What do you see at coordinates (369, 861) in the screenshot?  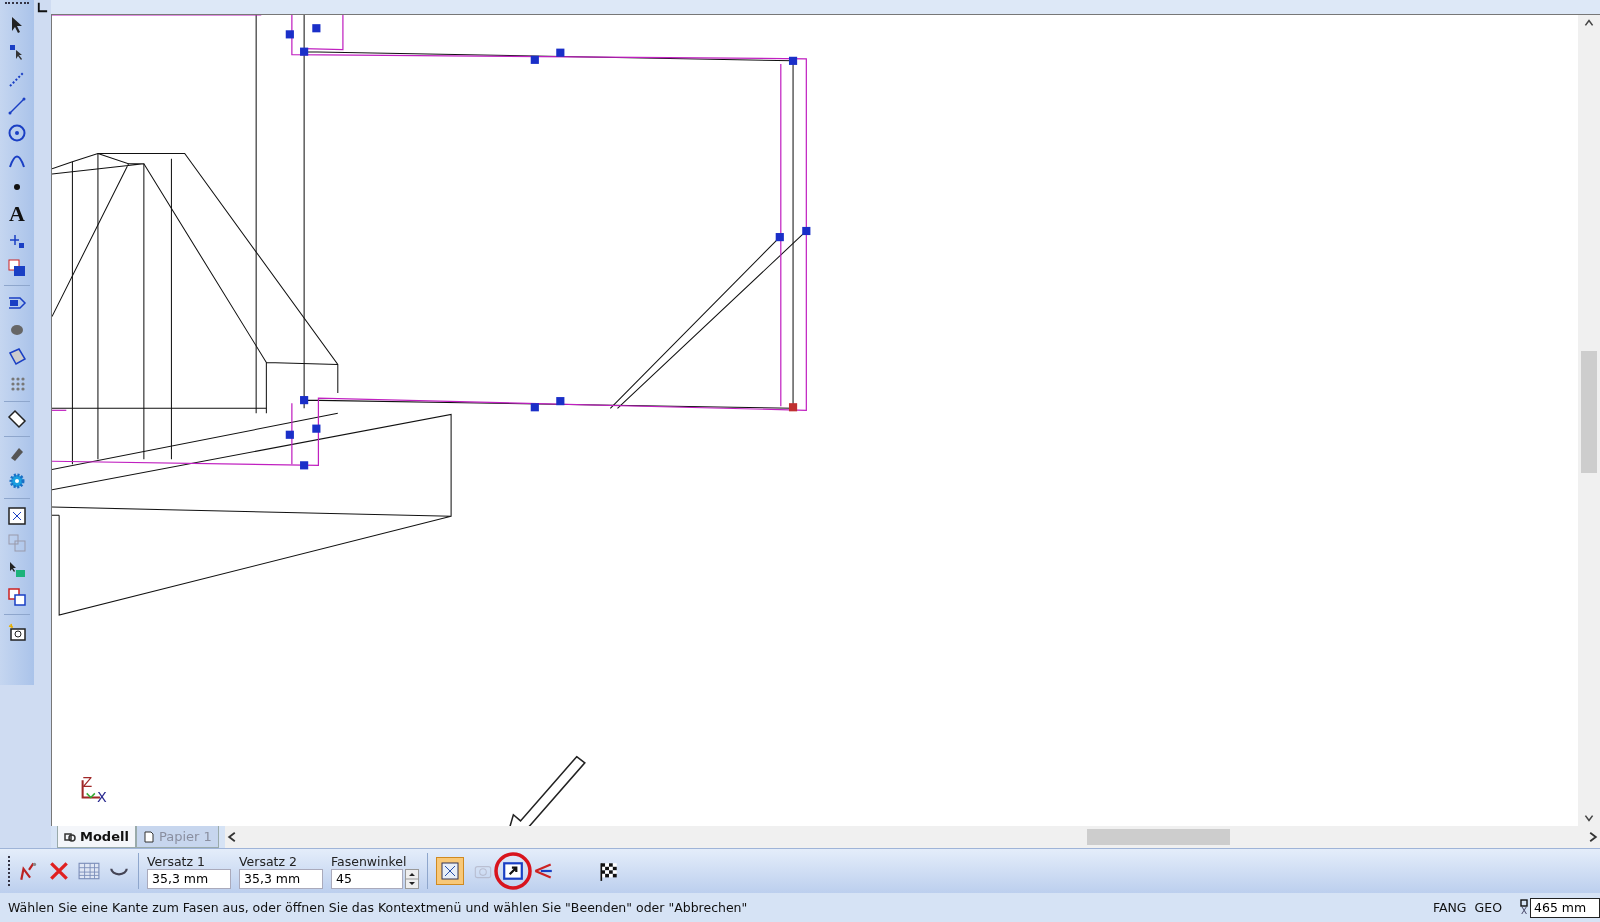 I see `field-label: Fasenwinkel` at bounding box center [369, 861].